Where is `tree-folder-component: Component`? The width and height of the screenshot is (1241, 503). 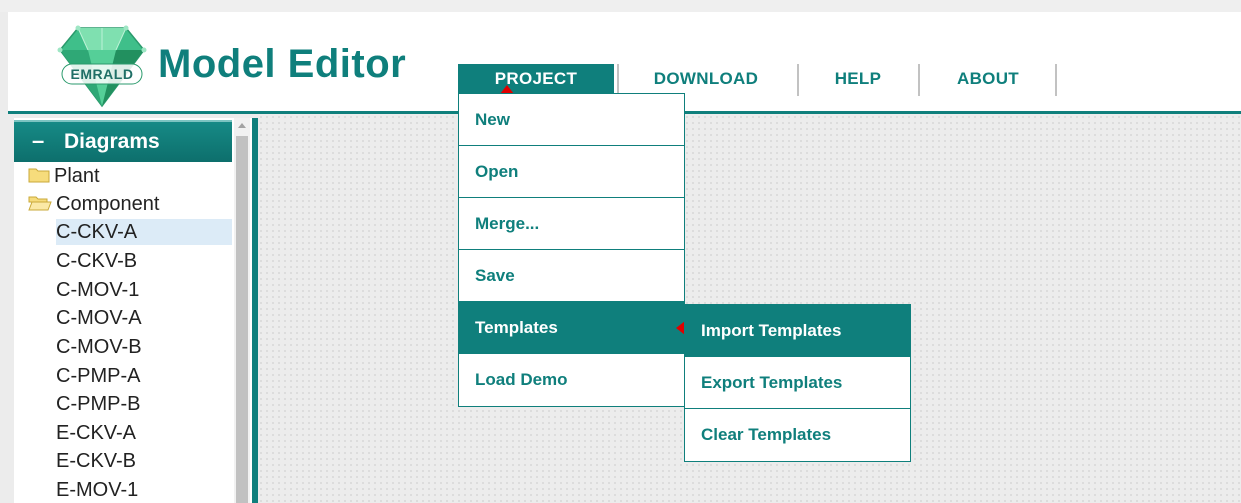
tree-folder-component: Component is located at coordinates (93, 204).